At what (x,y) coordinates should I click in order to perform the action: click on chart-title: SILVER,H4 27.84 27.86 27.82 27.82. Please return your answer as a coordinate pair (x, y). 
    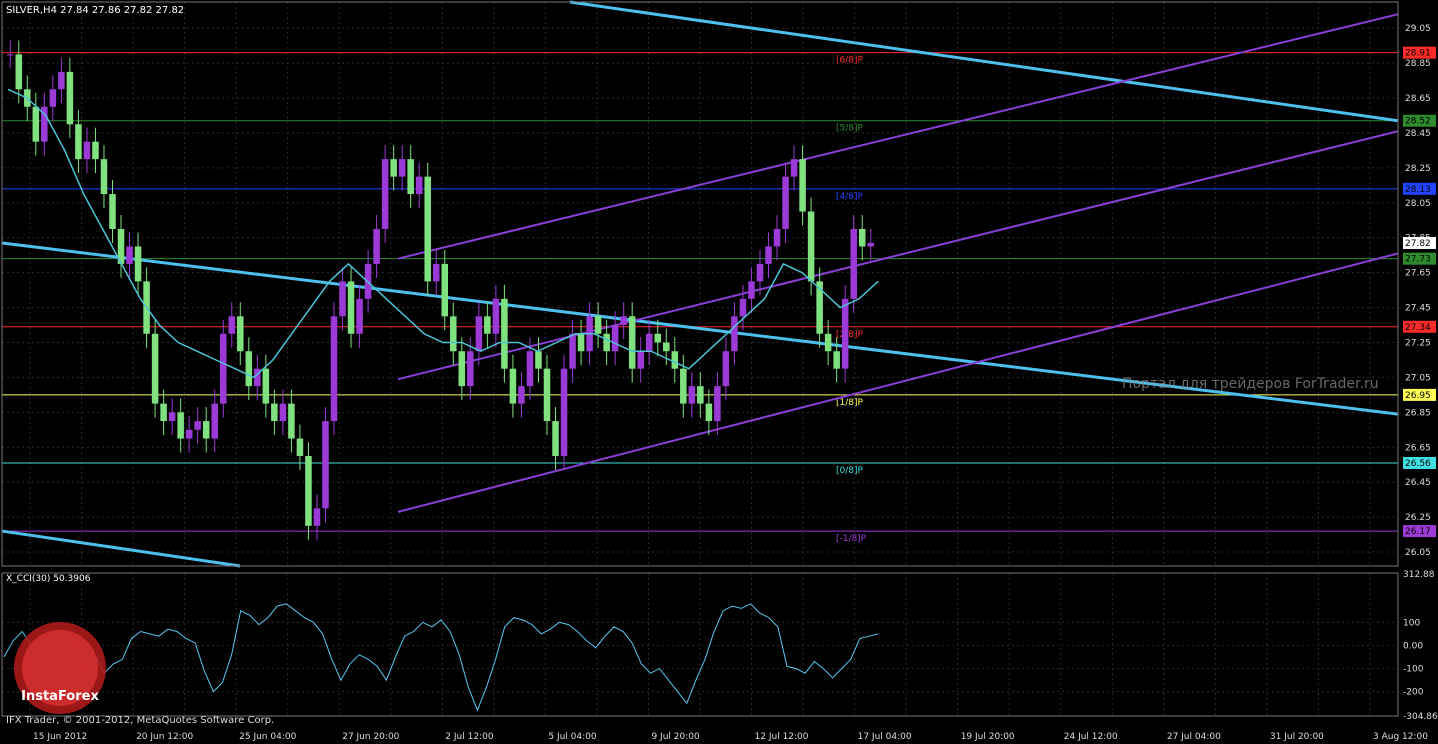
    Looking at the image, I should click on (95, 10).